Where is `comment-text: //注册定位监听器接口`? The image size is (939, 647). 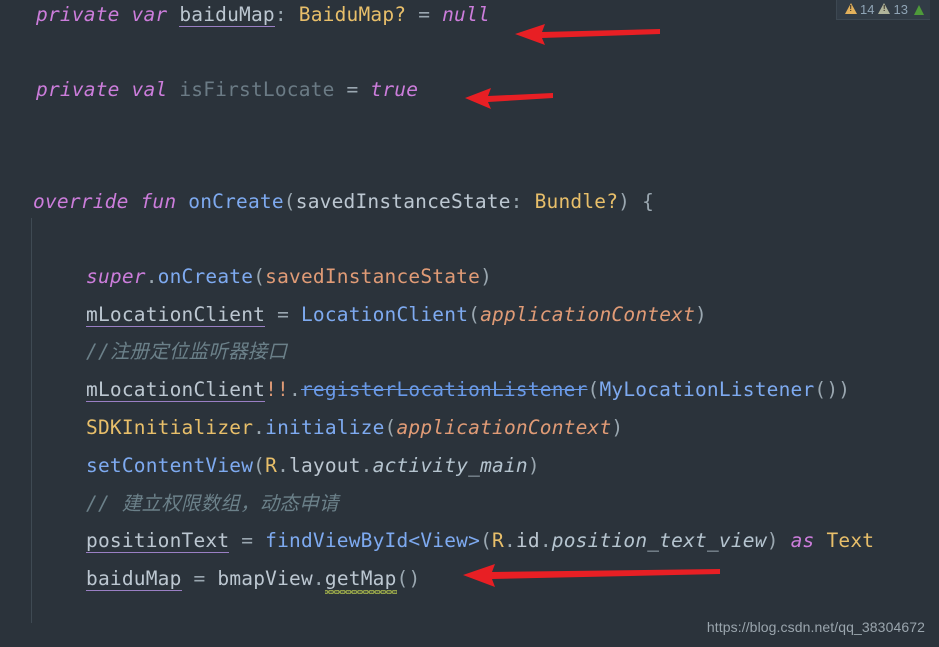
comment-text: //注册定位监听器接口 is located at coordinates (187, 351).